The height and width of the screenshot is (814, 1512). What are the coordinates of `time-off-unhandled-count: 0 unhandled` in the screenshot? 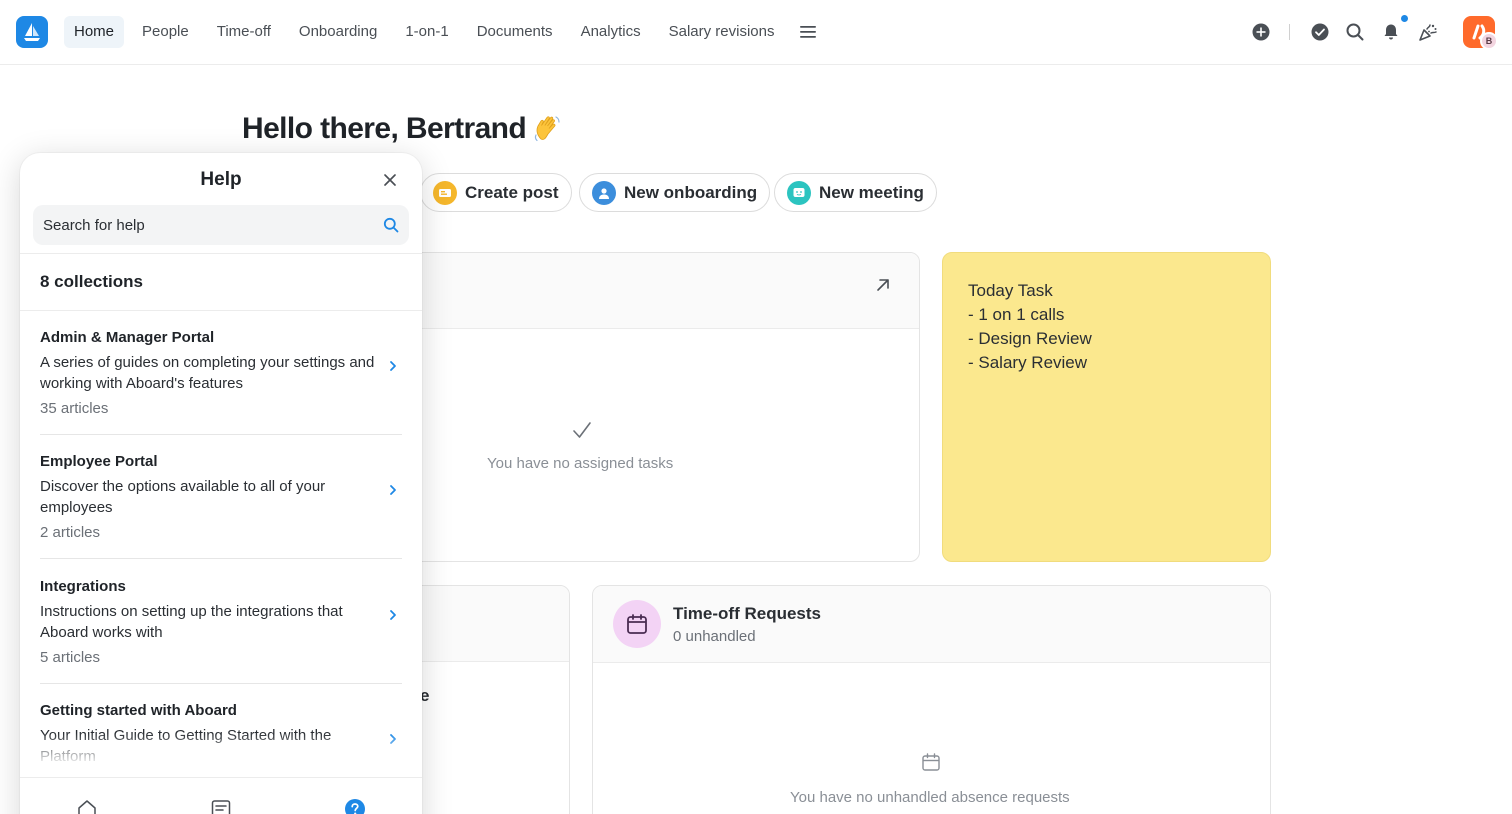 It's located at (714, 636).